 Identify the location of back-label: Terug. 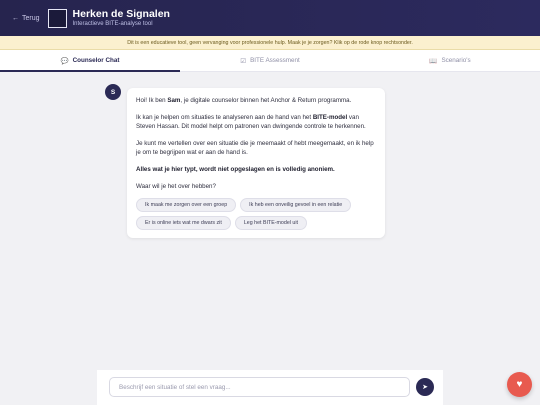
(31, 18).